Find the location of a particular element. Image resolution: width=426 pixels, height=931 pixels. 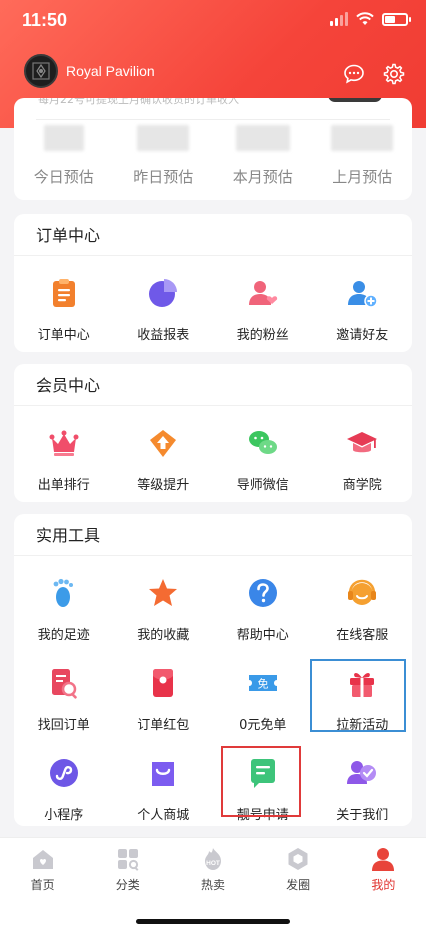

header-actions is located at coordinates (374, 74).